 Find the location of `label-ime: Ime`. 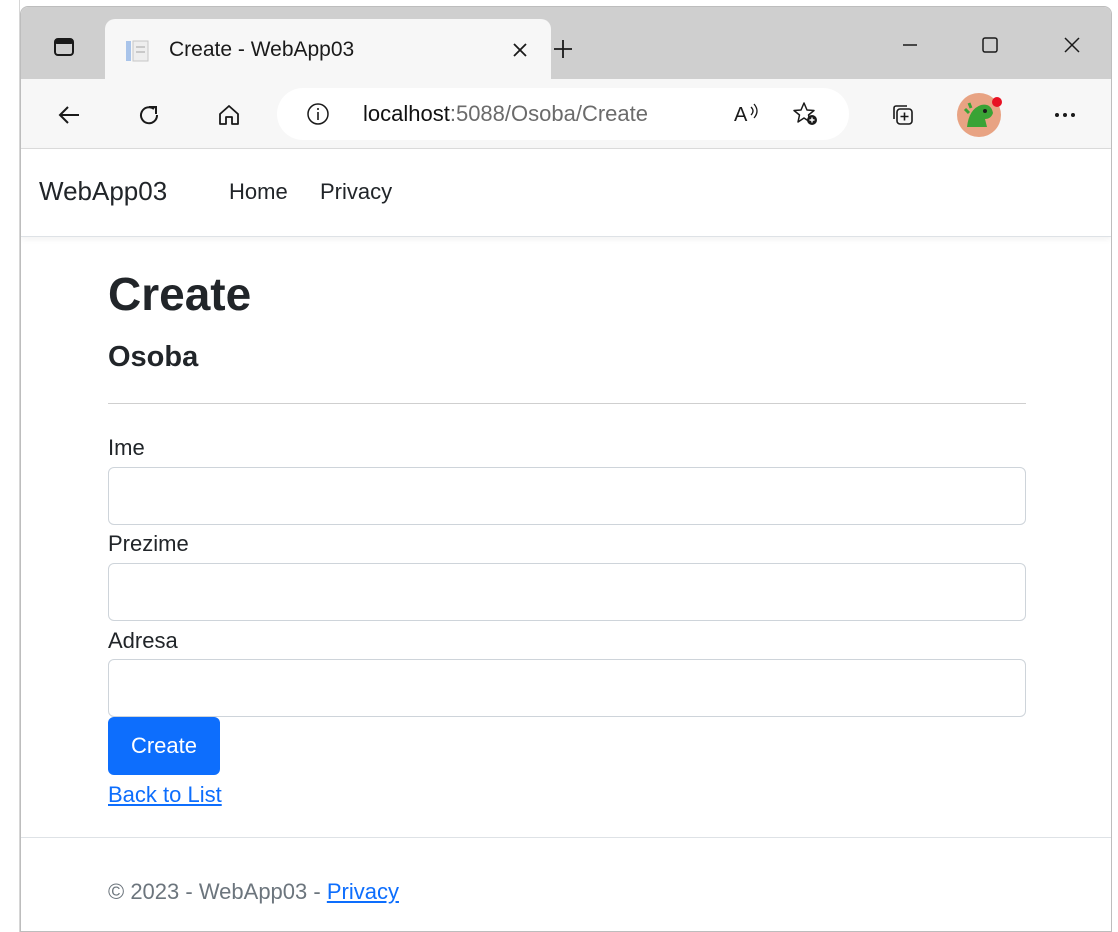

label-ime: Ime is located at coordinates (126, 447).